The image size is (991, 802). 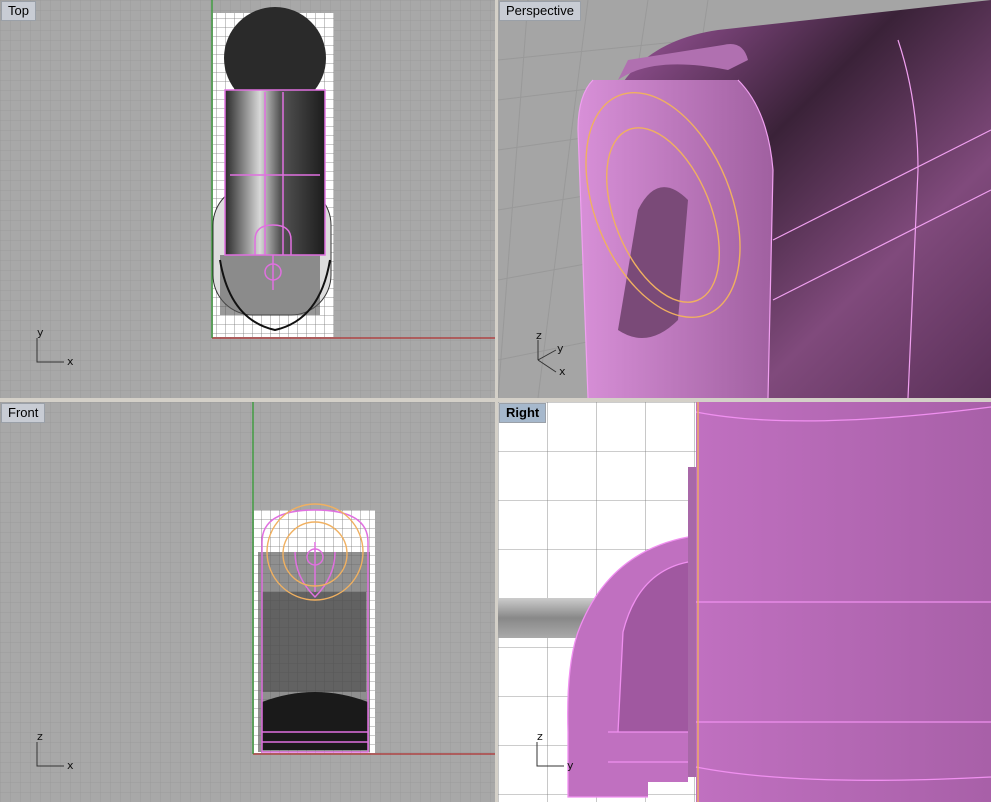 I want to click on viewport-title-right: Right, so click(x=523, y=413).